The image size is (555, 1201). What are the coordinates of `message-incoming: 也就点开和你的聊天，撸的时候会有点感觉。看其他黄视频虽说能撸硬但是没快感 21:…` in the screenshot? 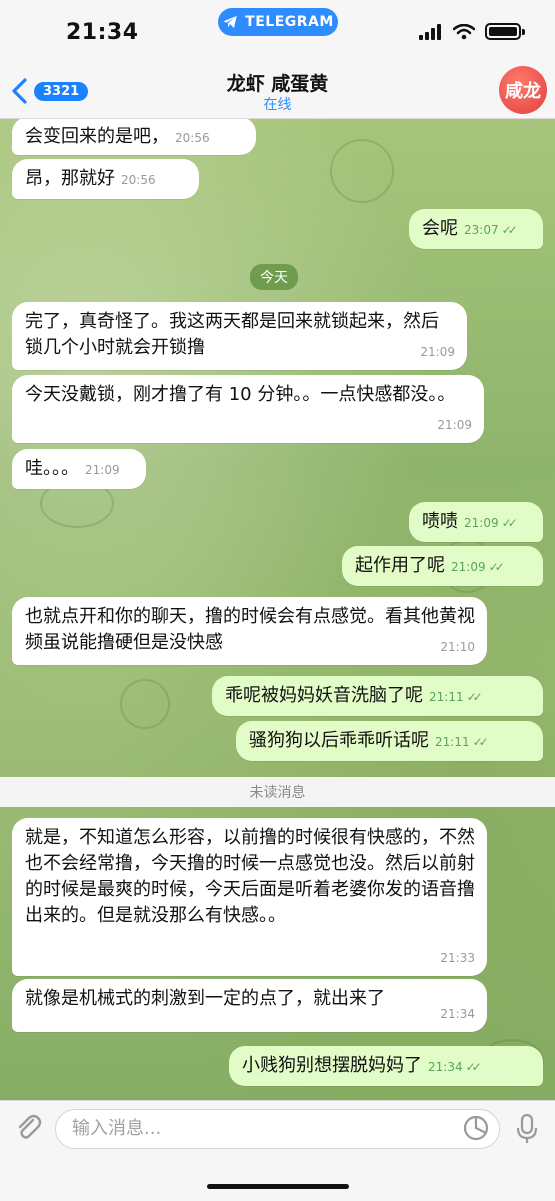 It's located at (249, 631).